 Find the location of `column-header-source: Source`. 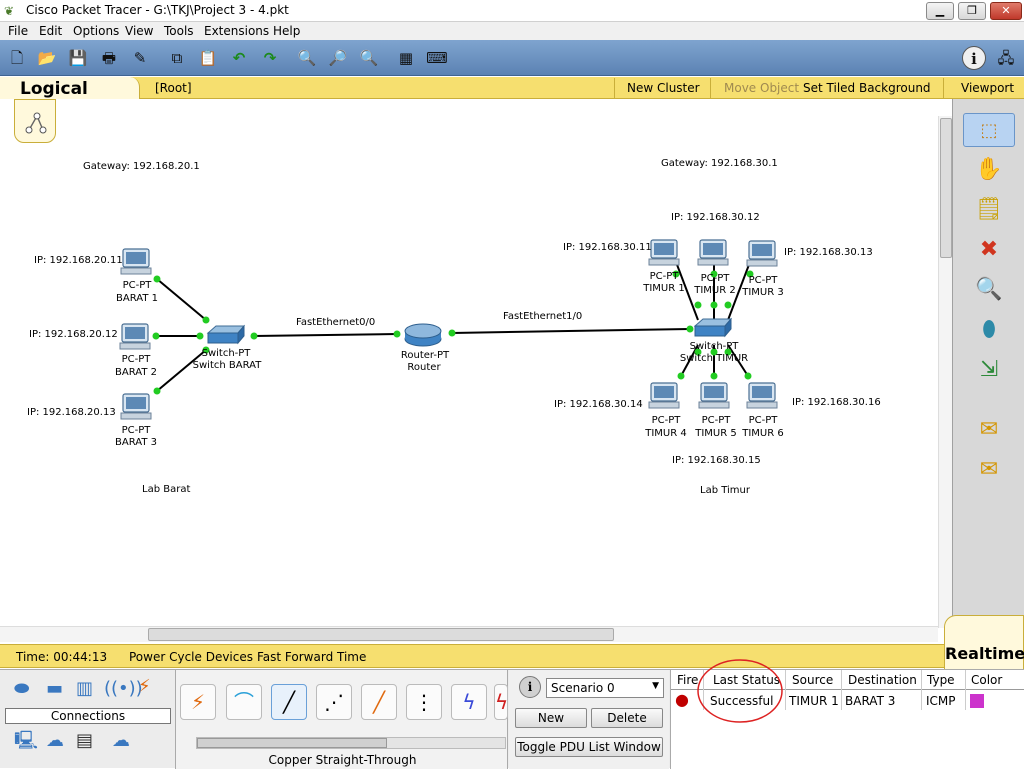

column-header-source: Source is located at coordinates (812, 680).